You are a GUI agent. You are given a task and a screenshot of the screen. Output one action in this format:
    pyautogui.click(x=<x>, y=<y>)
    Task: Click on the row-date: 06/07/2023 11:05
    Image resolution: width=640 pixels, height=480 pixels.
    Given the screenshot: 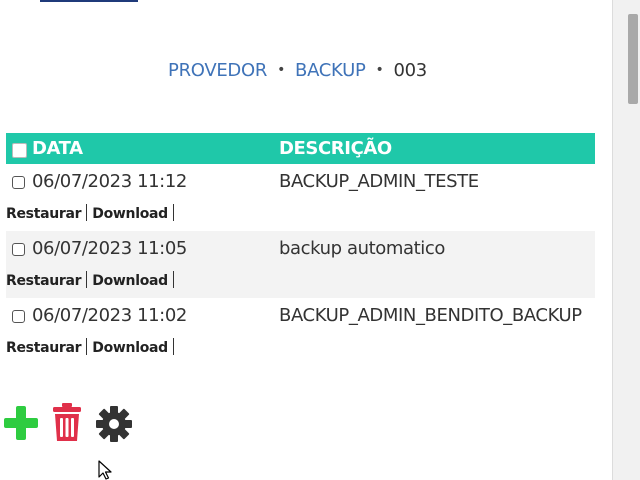 What is the action you would take?
    pyautogui.click(x=109, y=248)
    